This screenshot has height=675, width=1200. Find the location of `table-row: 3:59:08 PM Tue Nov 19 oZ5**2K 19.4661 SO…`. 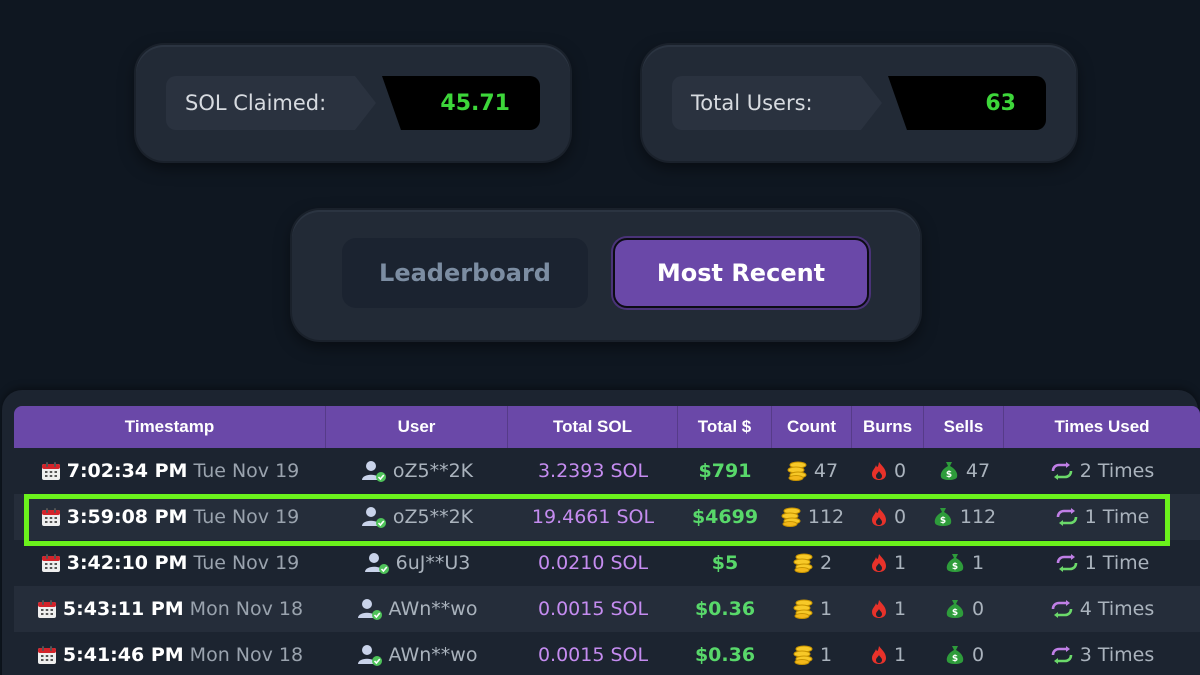

table-row: 3:59:08 PM Tue Nov 19 oZ5**2K 19.4661 SO… is located at coordinates (607, 517).